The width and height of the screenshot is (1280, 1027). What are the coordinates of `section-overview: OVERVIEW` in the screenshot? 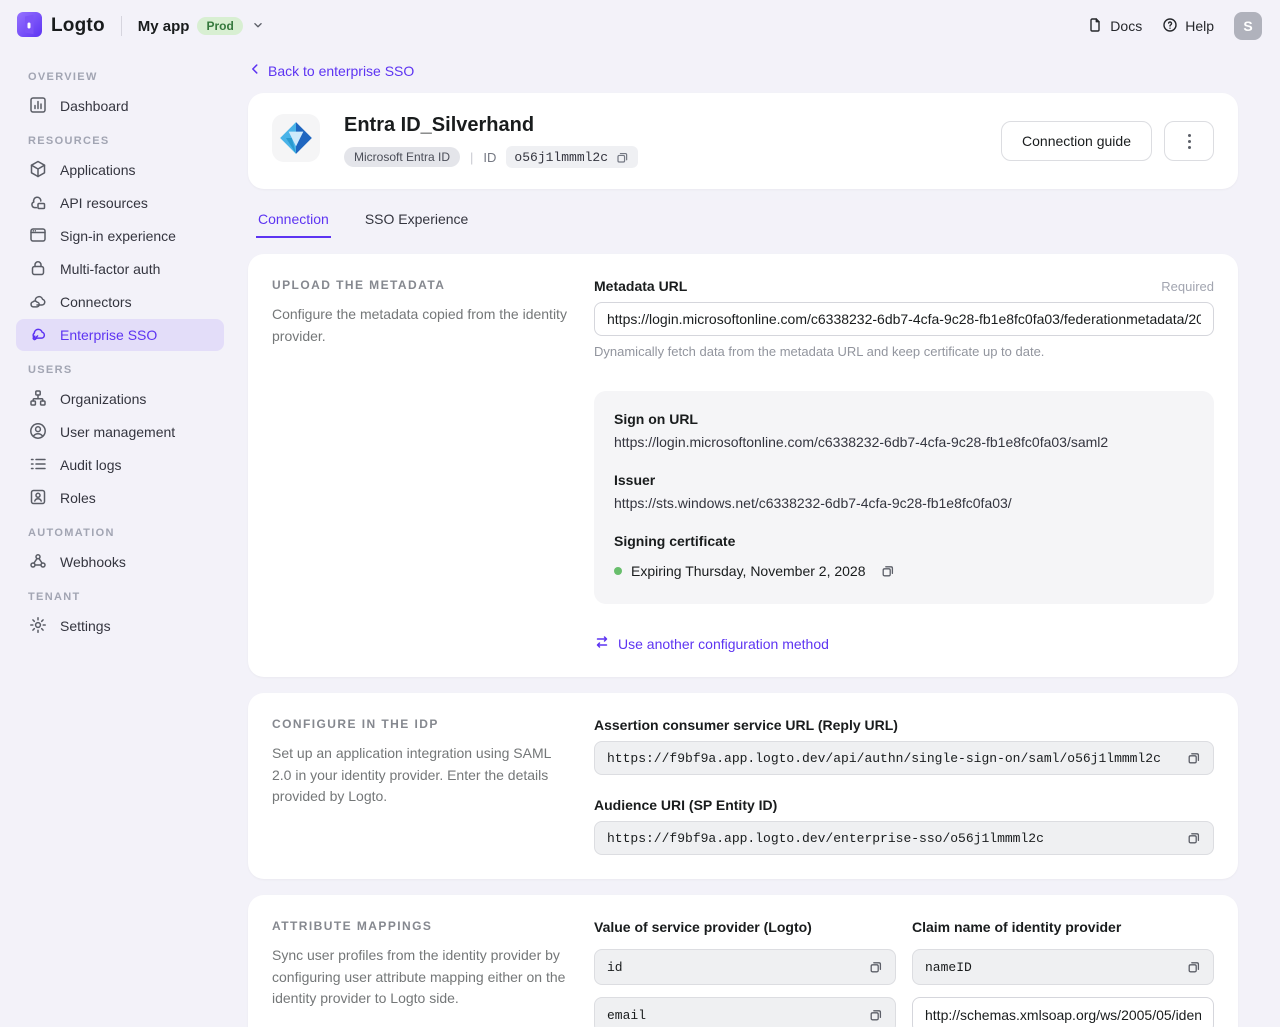 It's located at (63, 77).